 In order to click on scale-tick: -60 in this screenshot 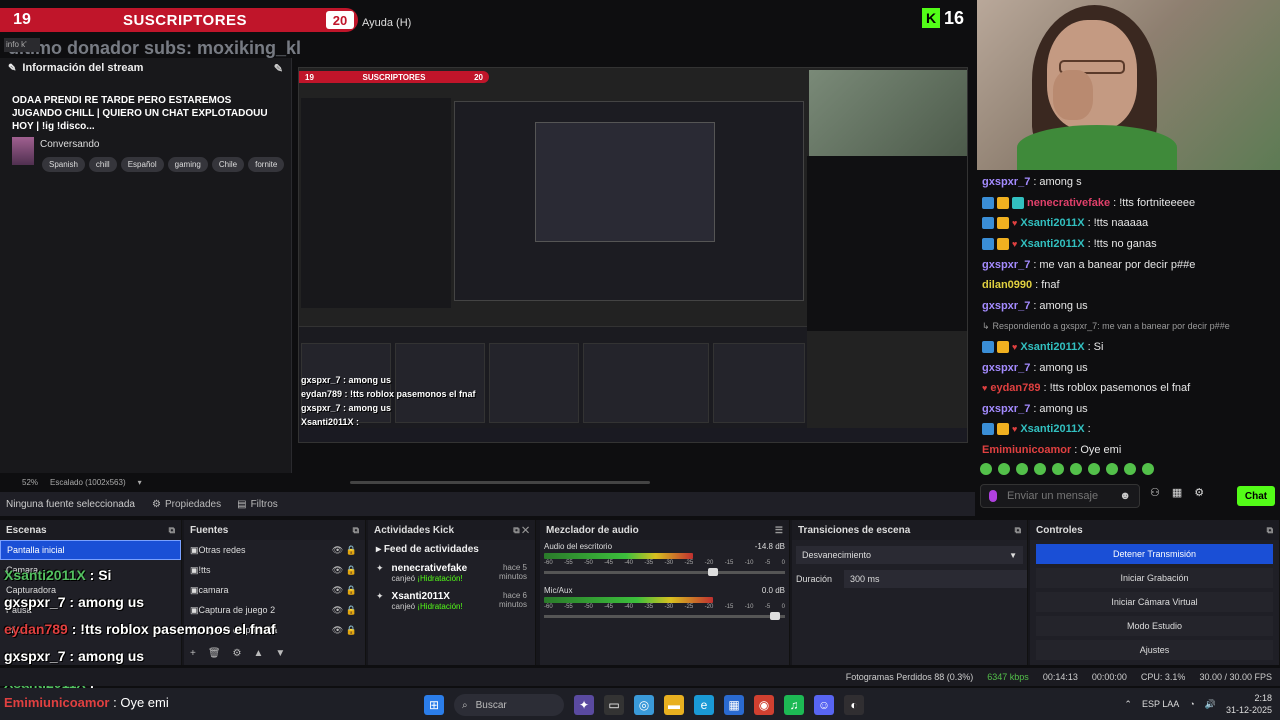, I will do `click(548, 563)`.